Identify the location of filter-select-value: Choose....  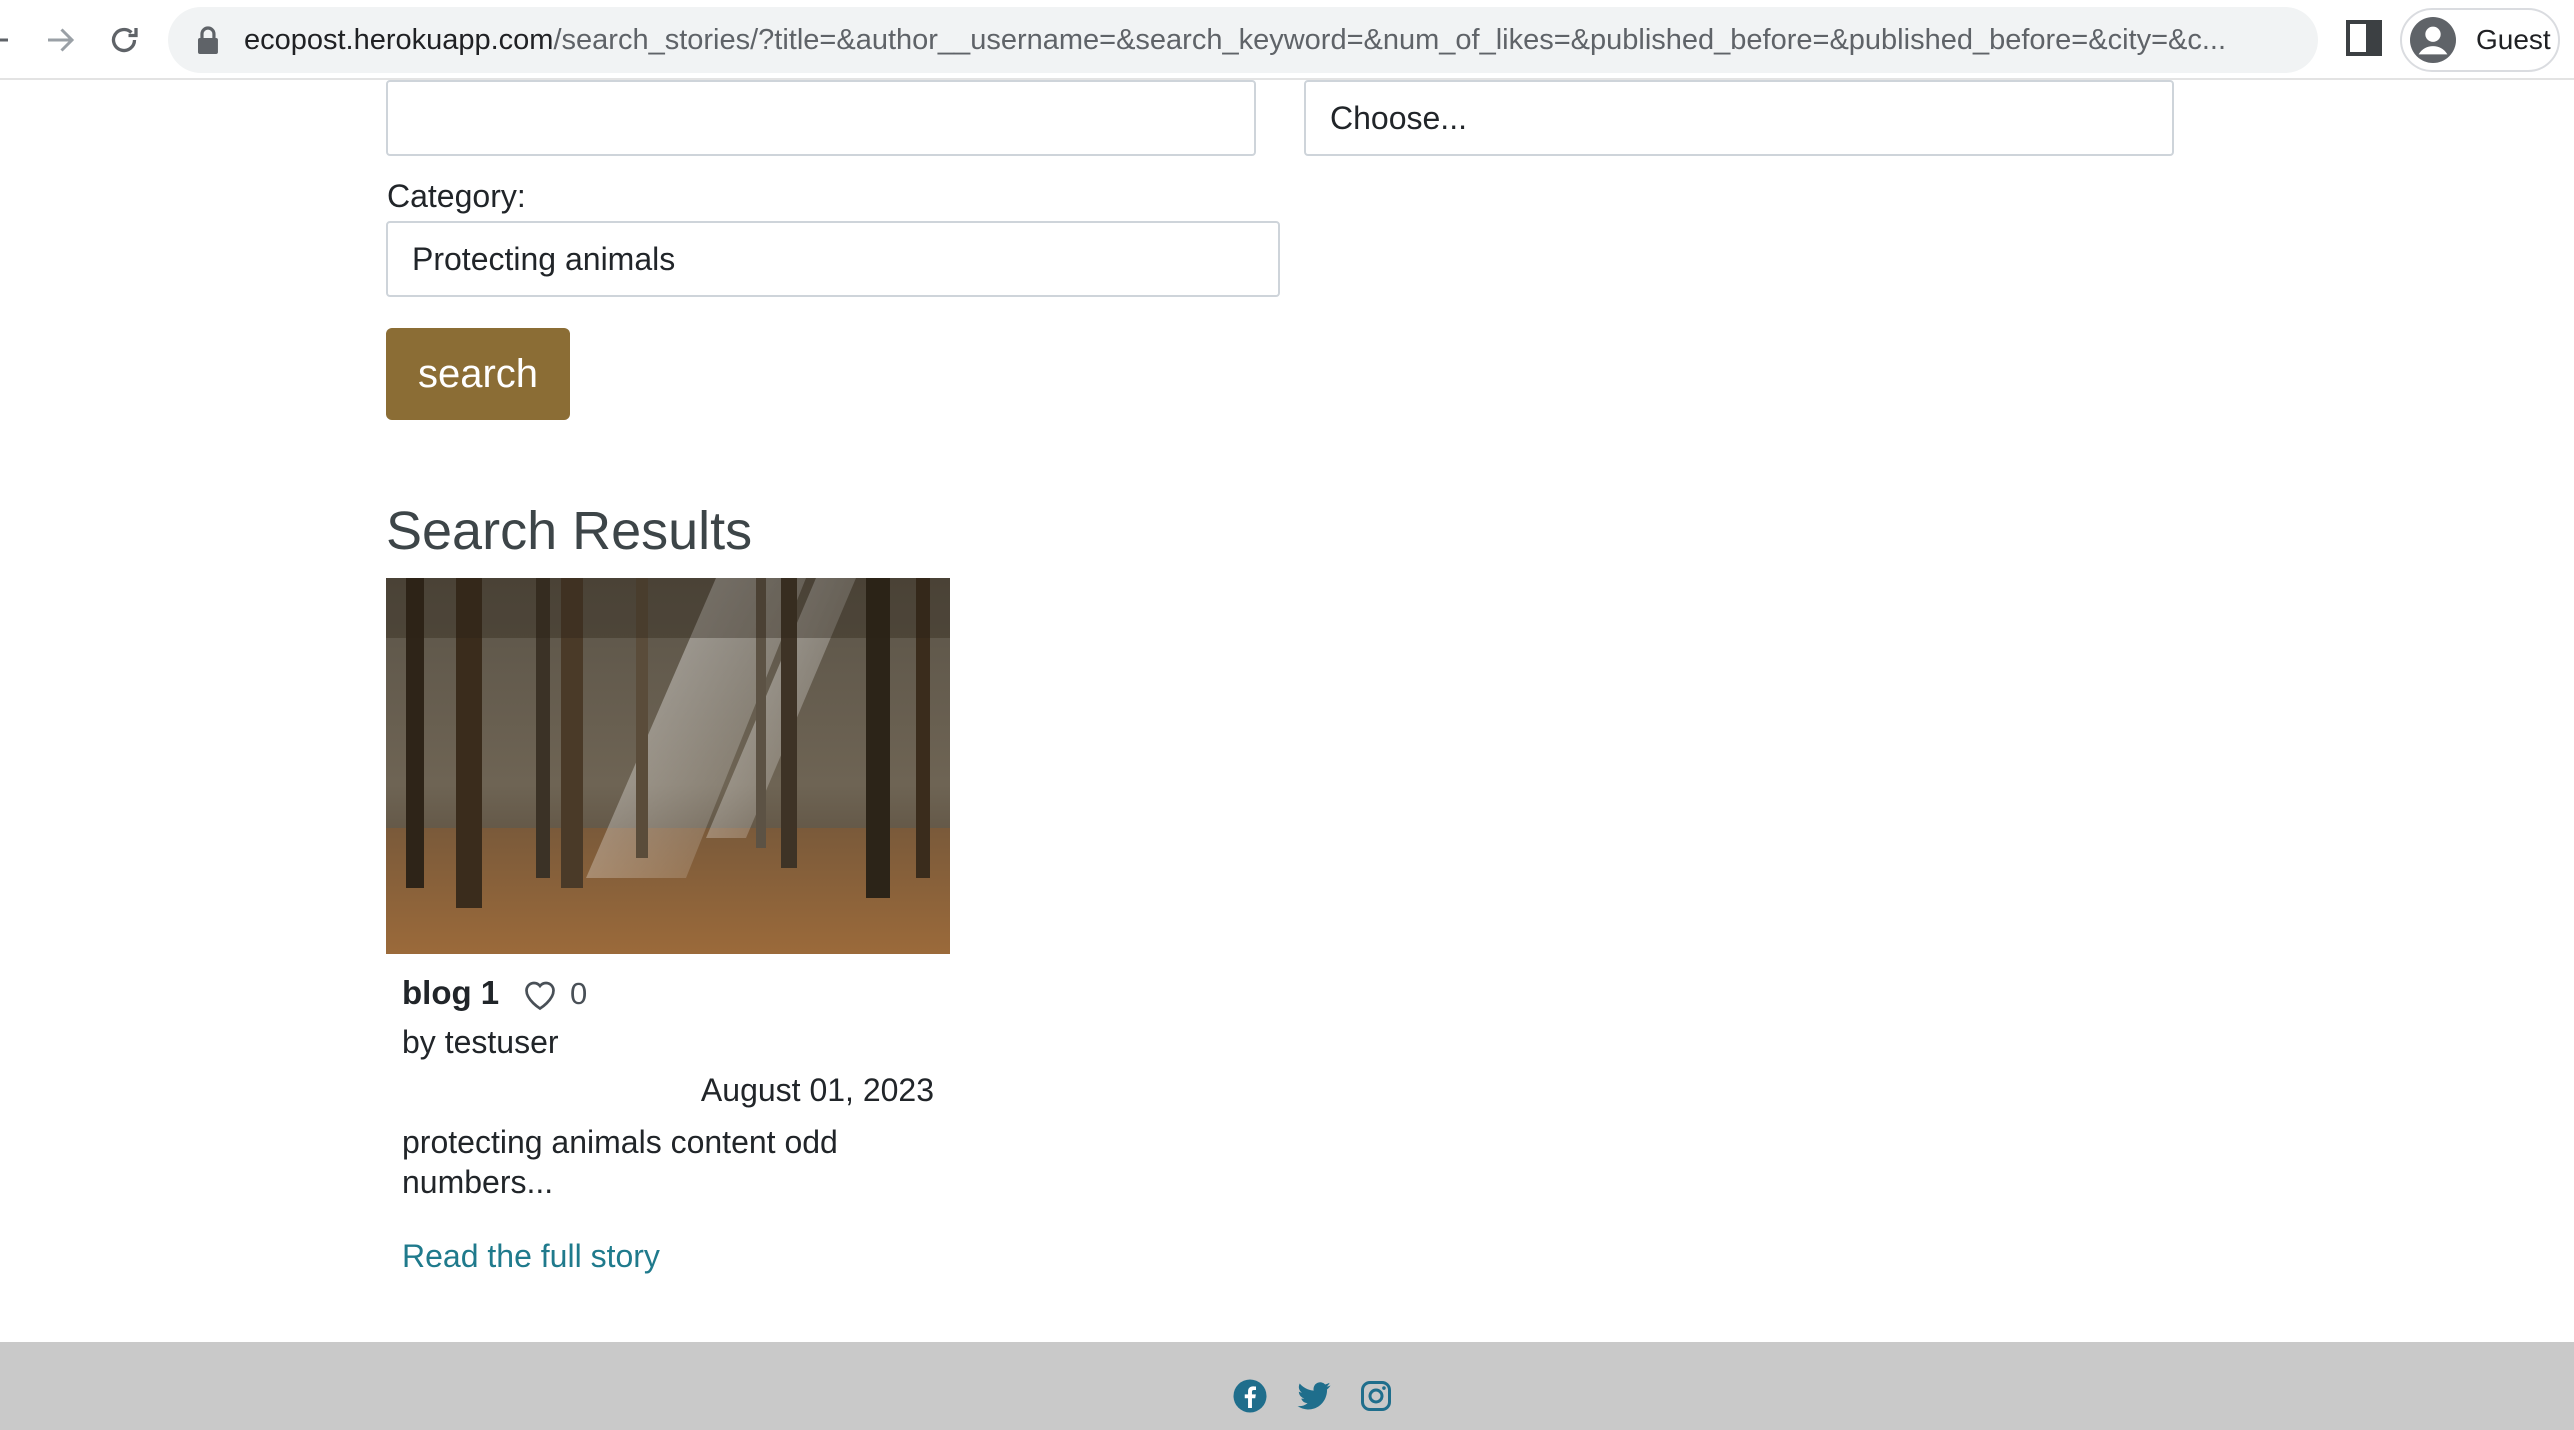
(1398, 117).